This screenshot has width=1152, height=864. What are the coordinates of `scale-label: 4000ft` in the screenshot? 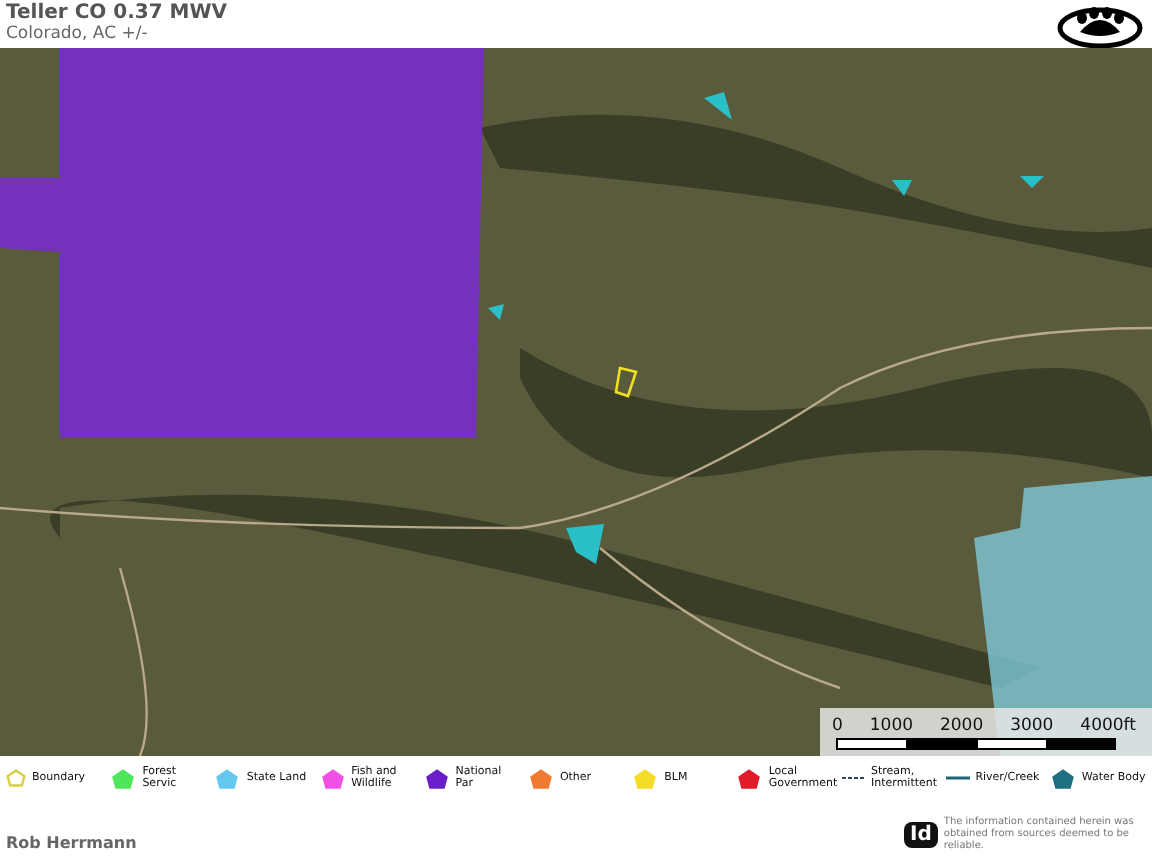 It's located at (1108, 725).